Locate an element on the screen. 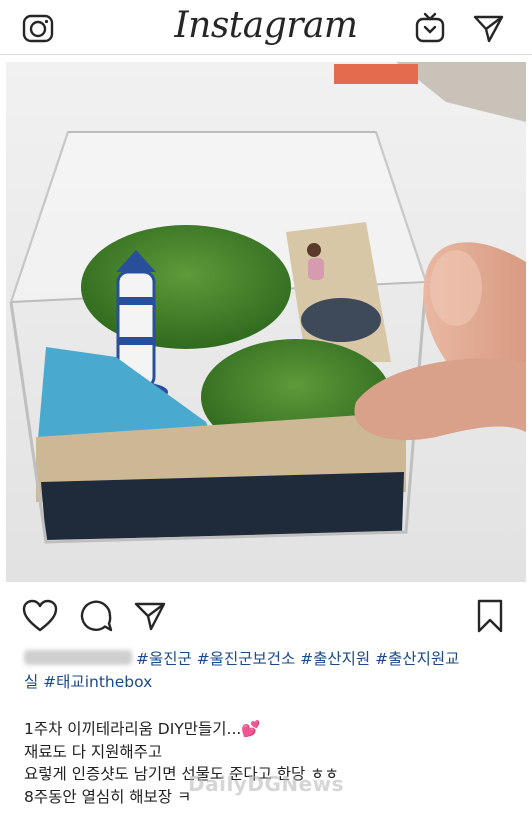  share-icon is located at coordinates (150, 616).